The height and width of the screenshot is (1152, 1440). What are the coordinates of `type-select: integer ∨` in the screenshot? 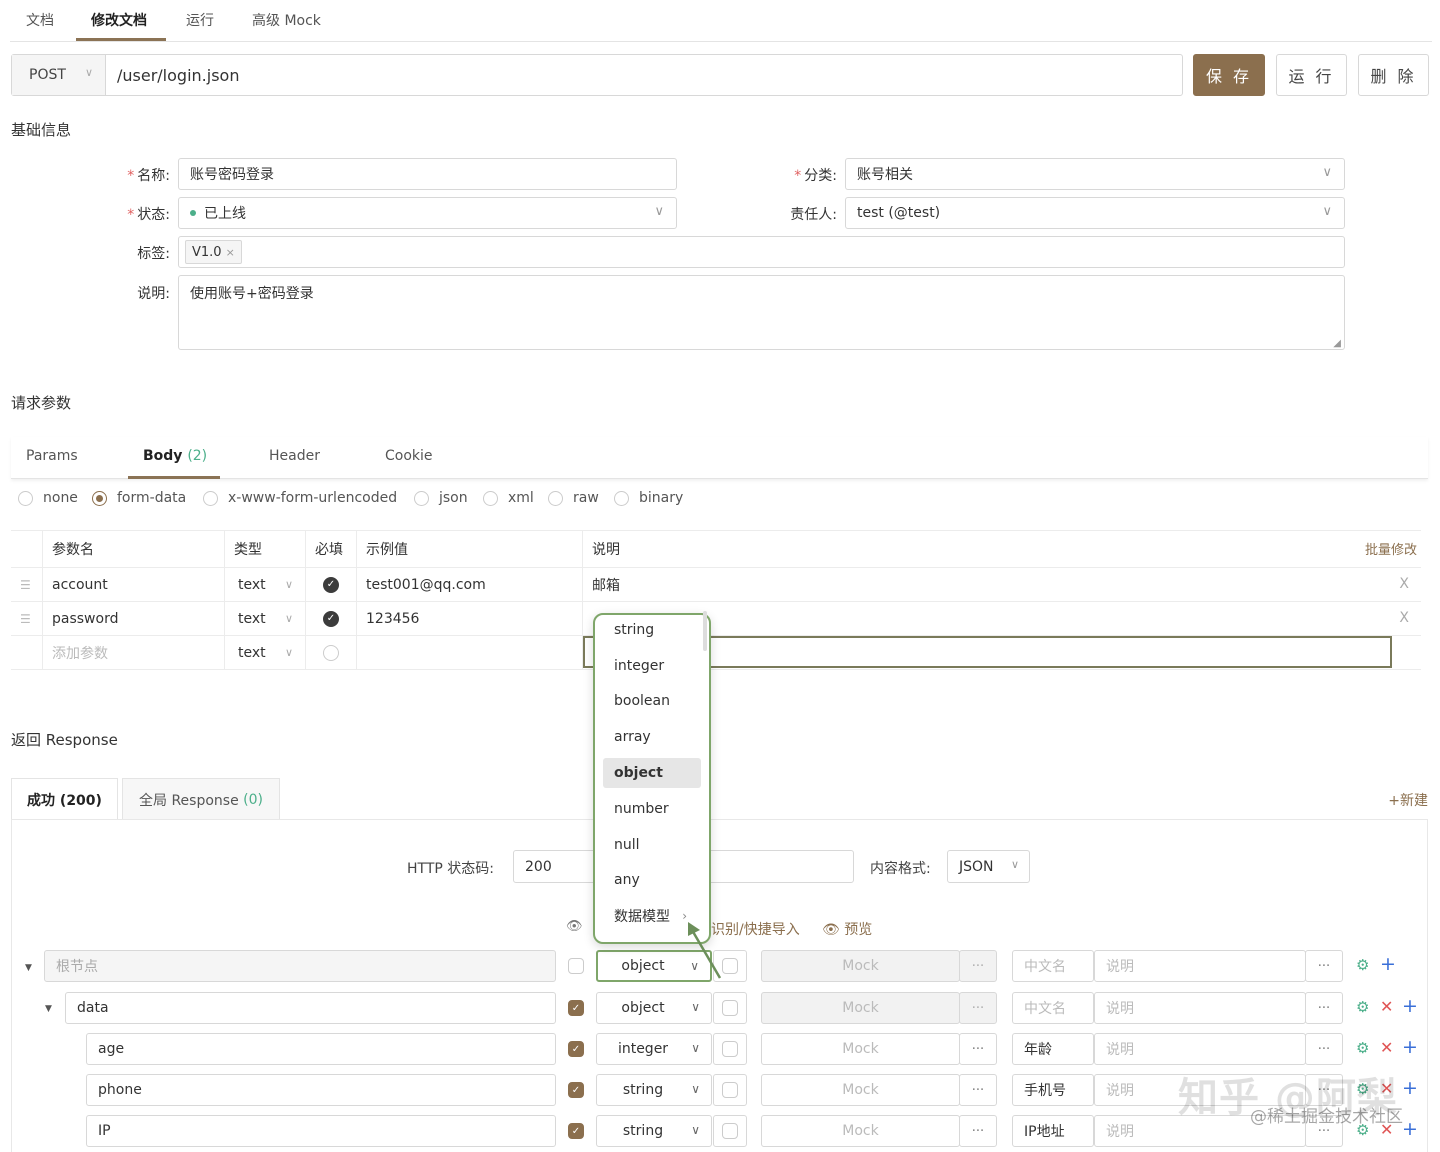 It's located at (654, 1049).